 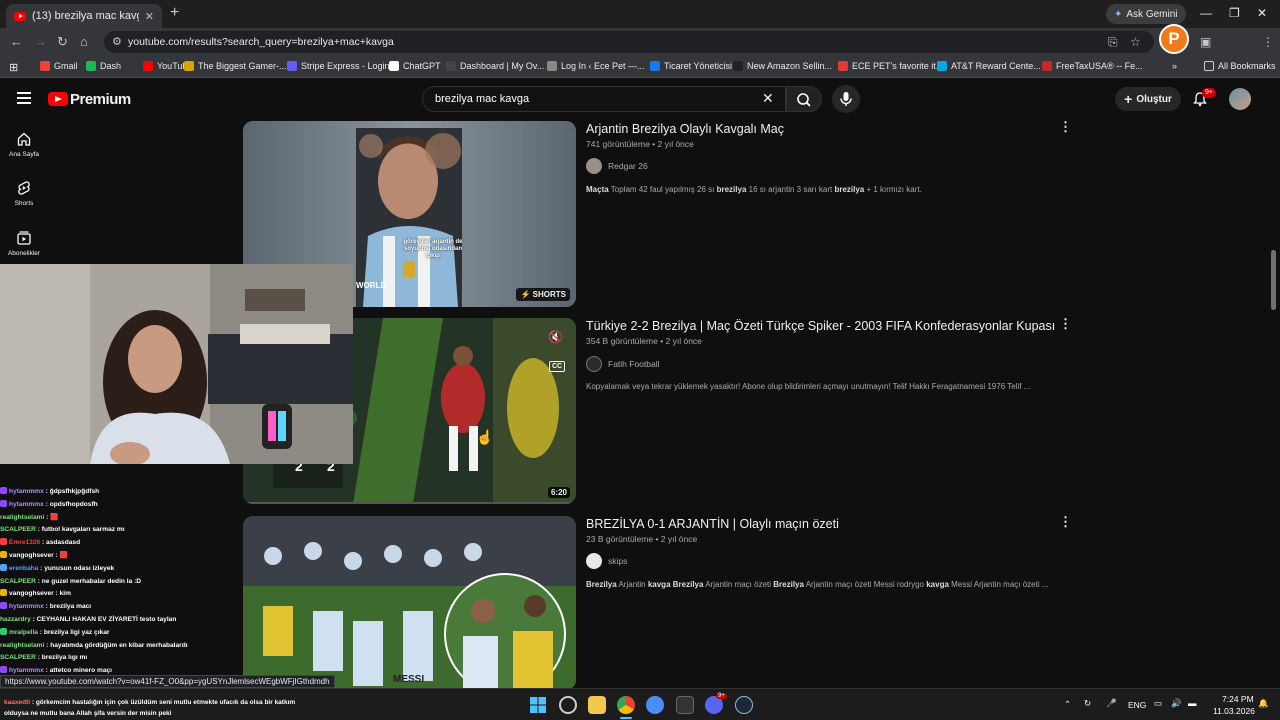 I want to click on description-fragment: Arjantin maçı özeti Messi rodrygo, so click(x=865, y=584).